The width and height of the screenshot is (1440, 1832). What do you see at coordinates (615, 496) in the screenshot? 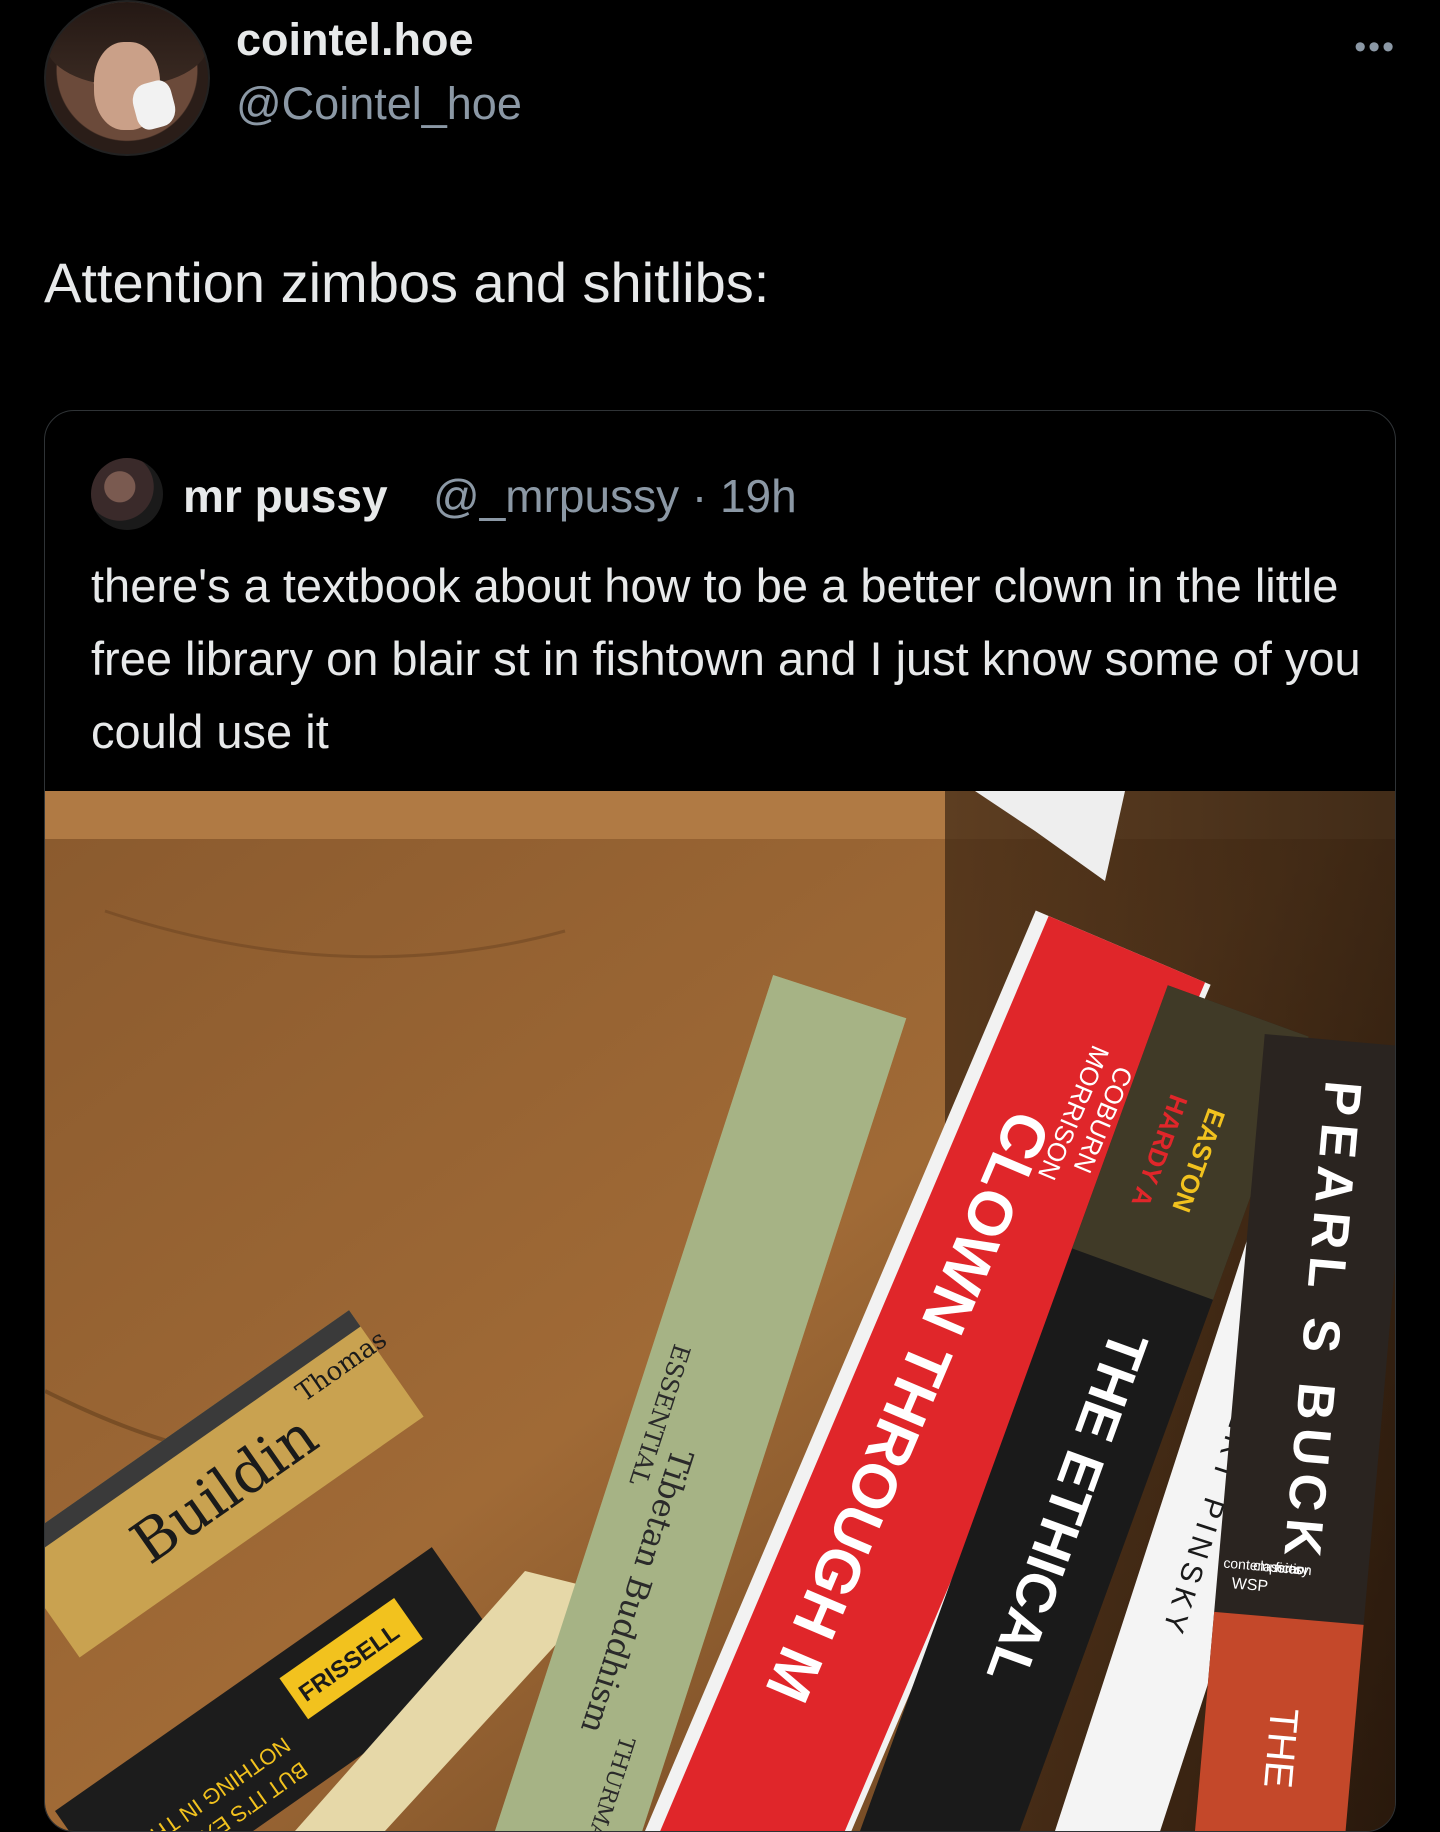
I see `quoted-author-handle-time: @_mrpussy · 19h` at bounding box center [615, 496].